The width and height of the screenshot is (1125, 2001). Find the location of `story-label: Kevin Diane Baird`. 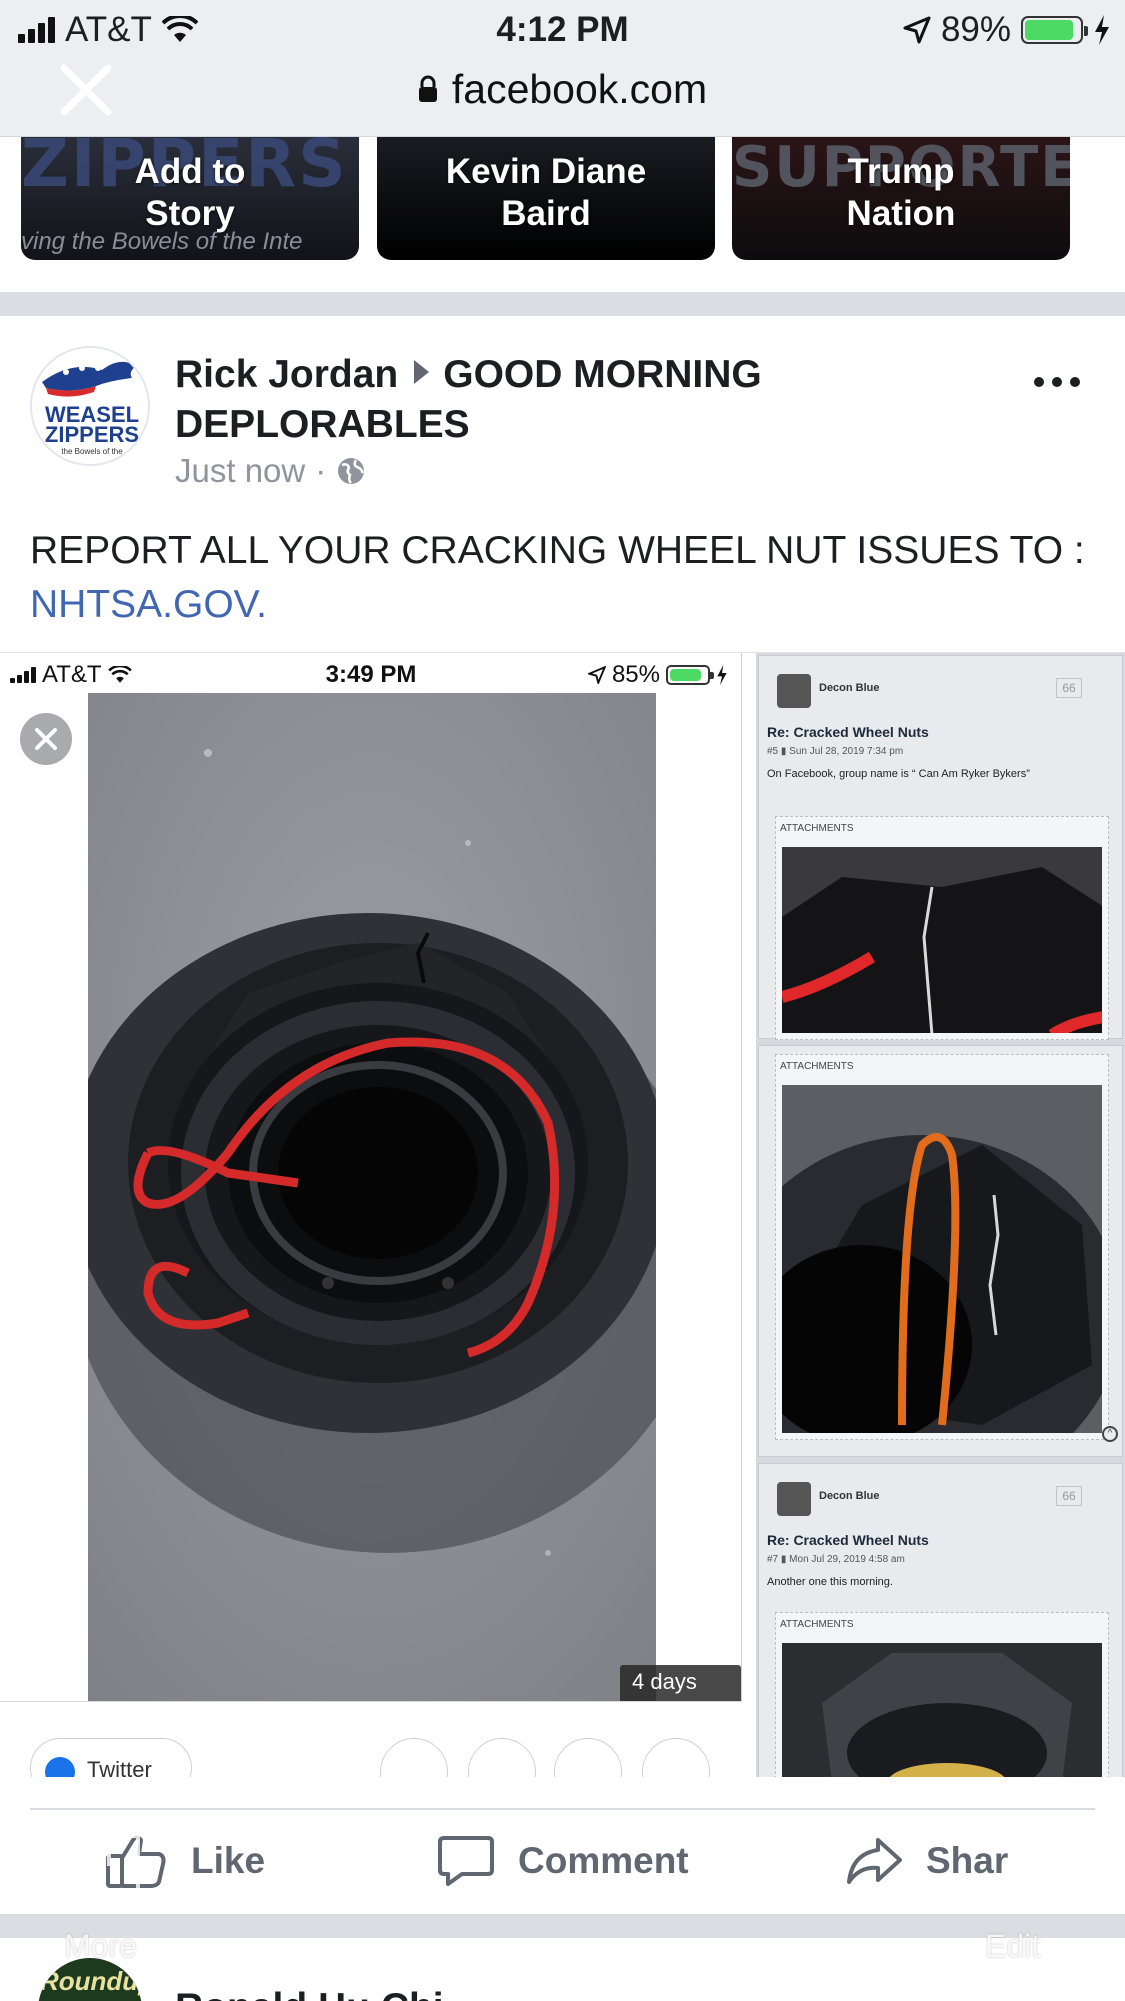

story-label: Kevin Diane Baird is located at coordinates (546, 192).